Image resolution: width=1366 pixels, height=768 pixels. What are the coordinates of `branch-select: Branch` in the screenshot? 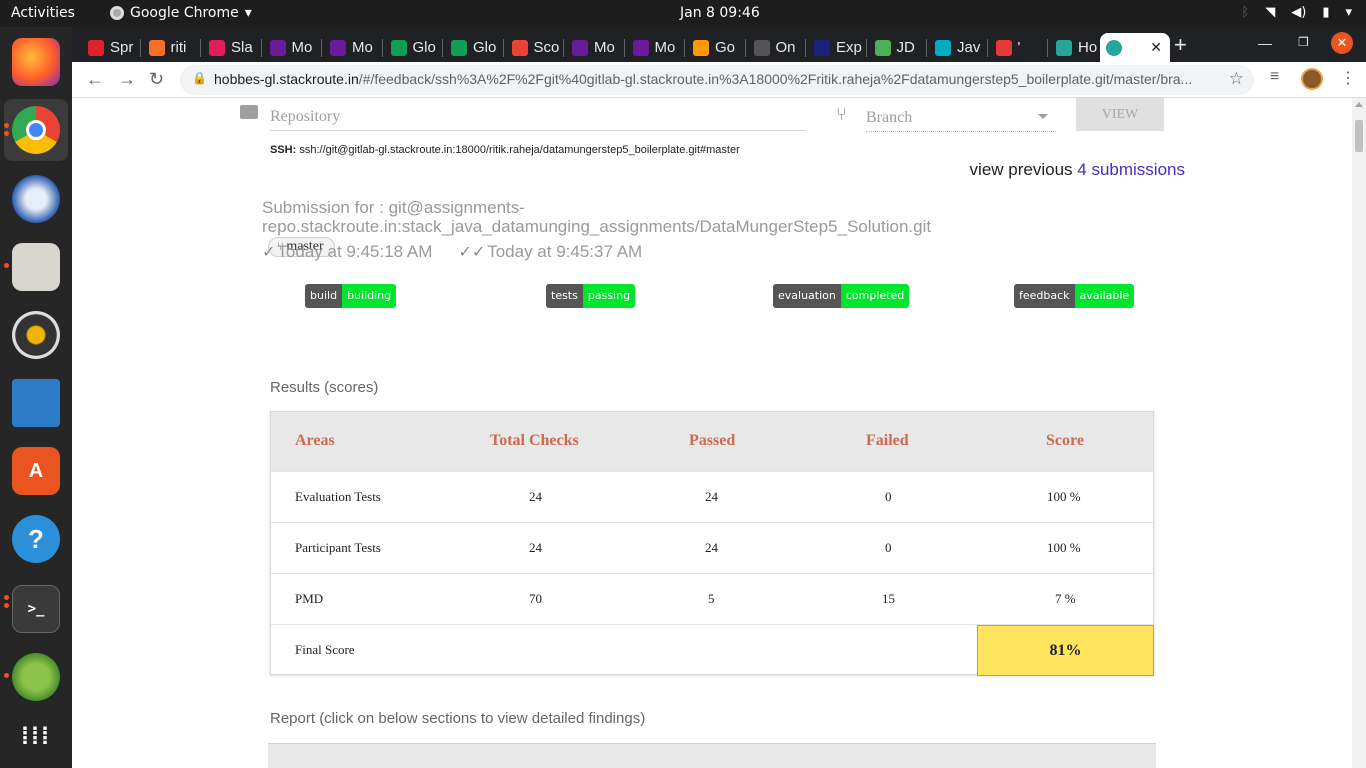 It's located at (961, 115).